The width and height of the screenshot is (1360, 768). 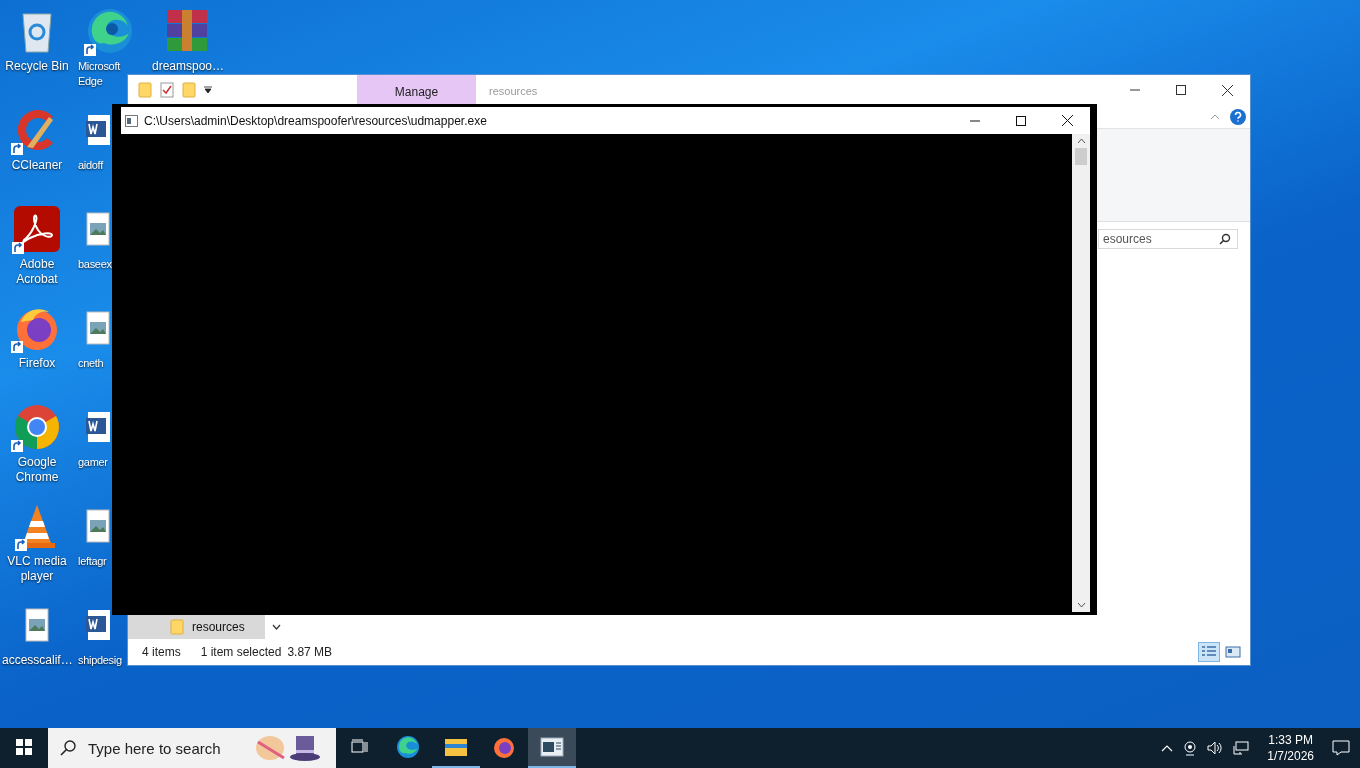 What do you see at coordinates (161, 652) in the screenshot?
I see `item-count: 4 items` at bounding box center [161, 652].